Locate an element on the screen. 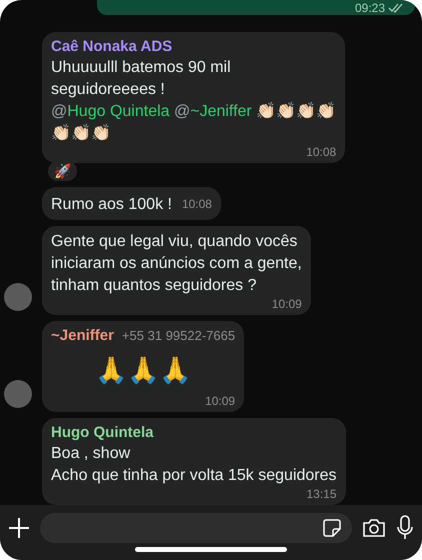 This screenshot has width=422, height=560. mention-link: Hugo Quintela is located at coordinates (118, 111).